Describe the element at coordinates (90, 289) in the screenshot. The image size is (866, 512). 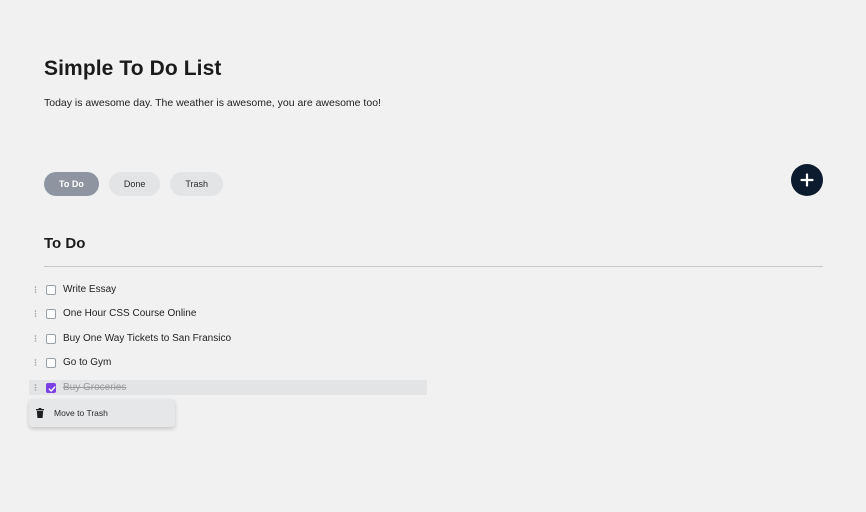
I see `task-label: Write Essay` at that location.